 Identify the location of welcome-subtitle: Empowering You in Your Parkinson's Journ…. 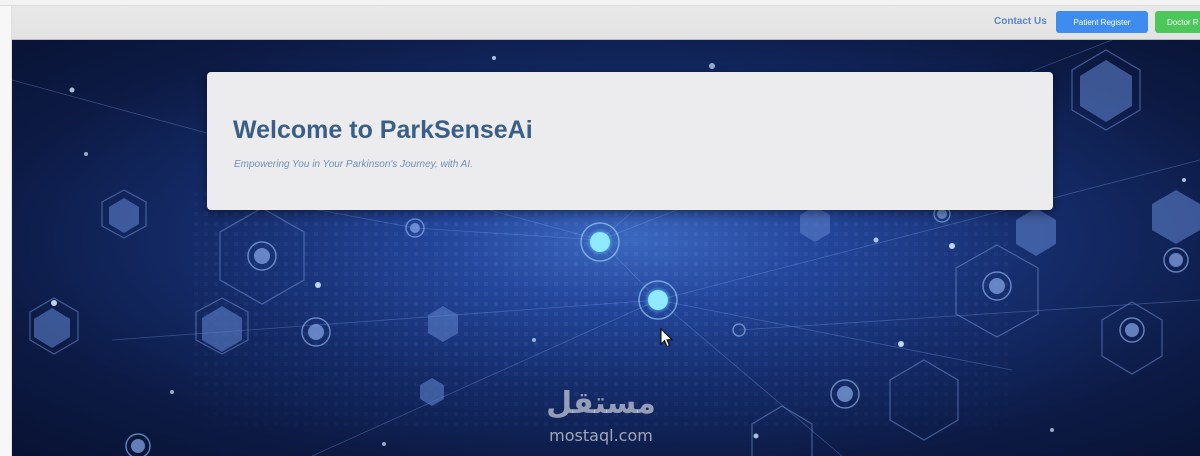
(353, 164).